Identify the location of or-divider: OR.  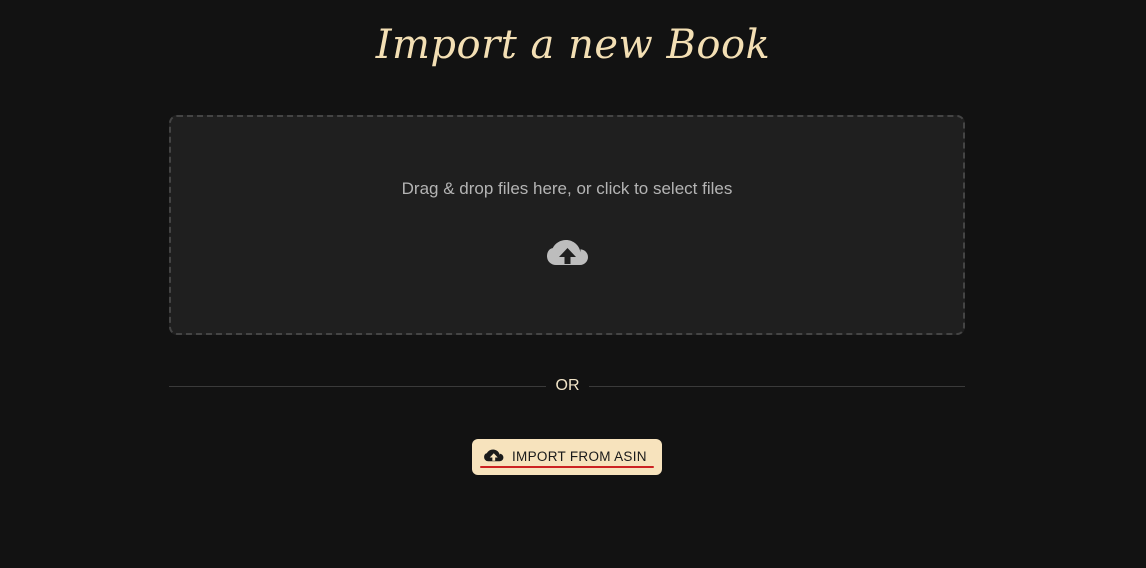
(567, 386).